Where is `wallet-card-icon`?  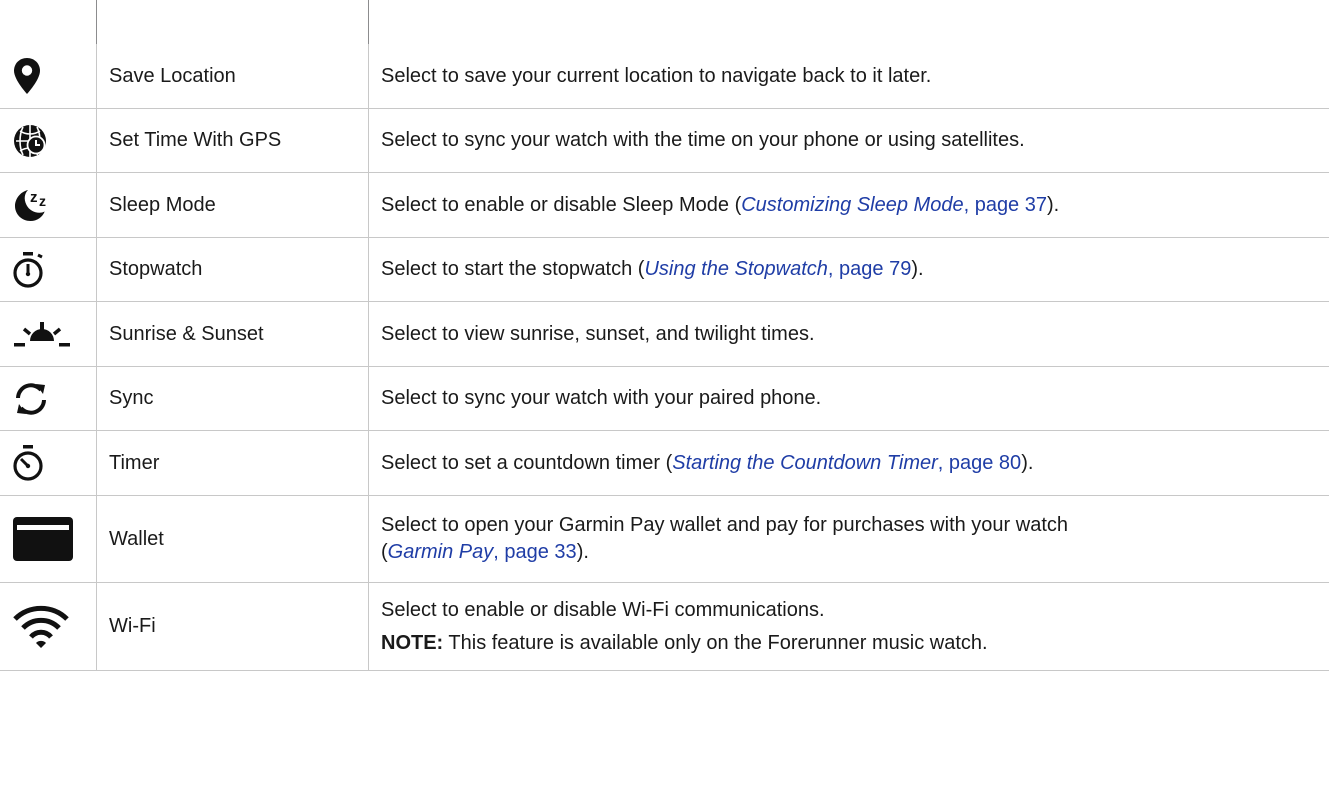 wallet-card-icon is located at coordinates (43, 539).